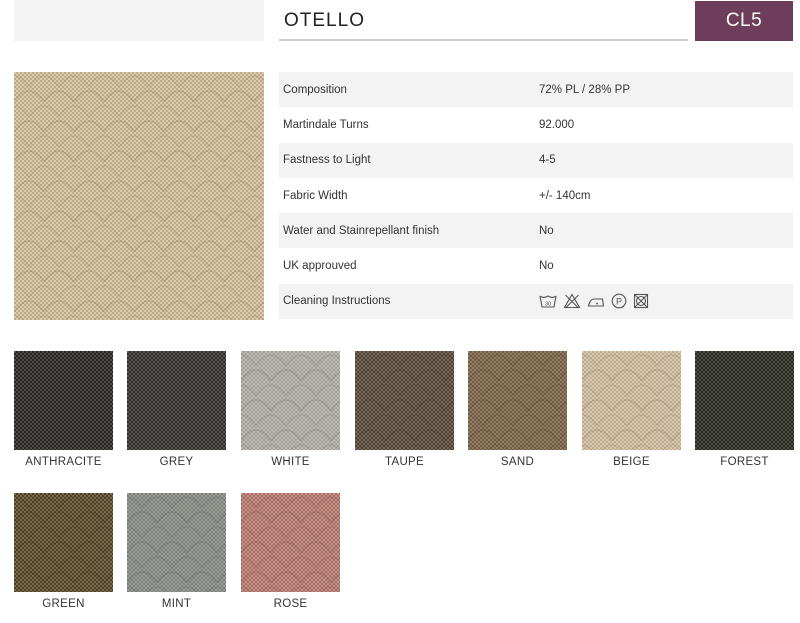 Image resolution: width=800 pixels, height=623 pixels. I want to click on swatch-white: WHITE, so click(290, 409).